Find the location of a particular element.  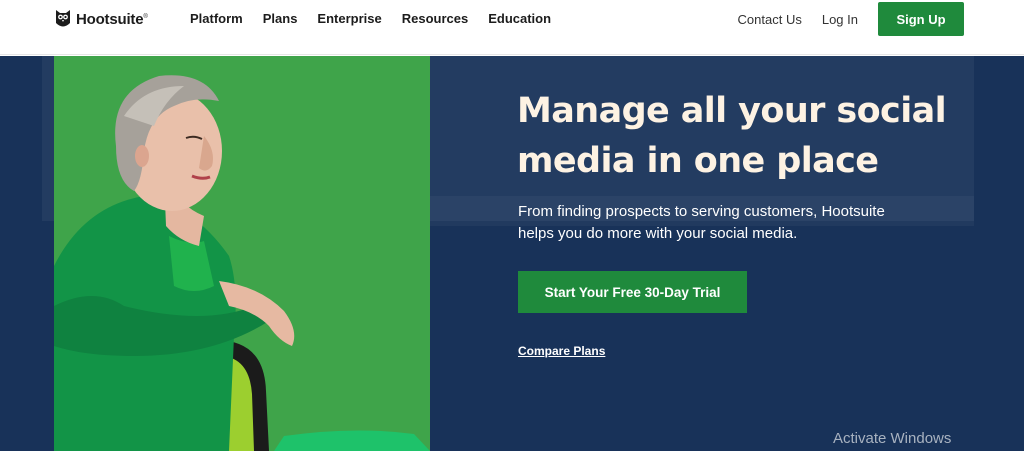

contact-us-link: Contact Us is located at coordinates (770, 19).